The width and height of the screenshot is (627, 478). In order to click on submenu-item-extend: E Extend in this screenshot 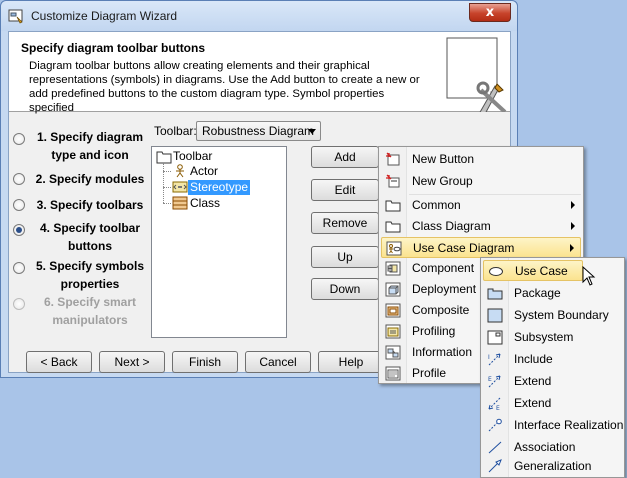, I will do `click(553, 381)`.